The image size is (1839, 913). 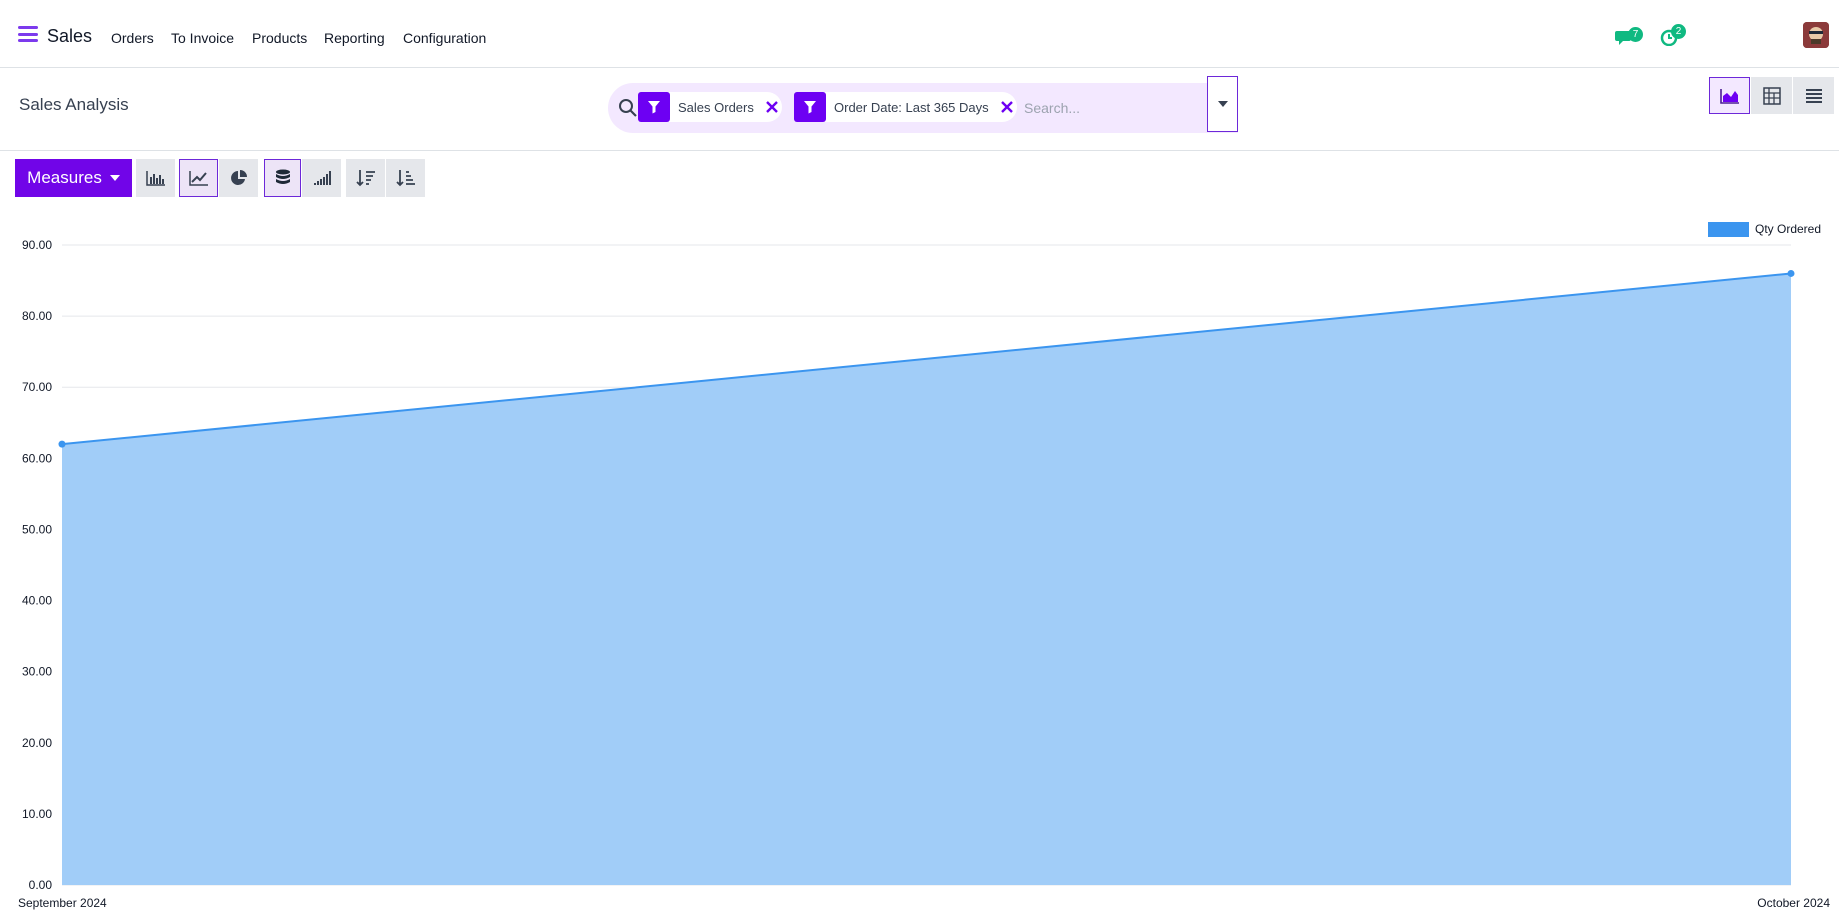 I want to click on cumulative-button, so click(x=321, y=178).